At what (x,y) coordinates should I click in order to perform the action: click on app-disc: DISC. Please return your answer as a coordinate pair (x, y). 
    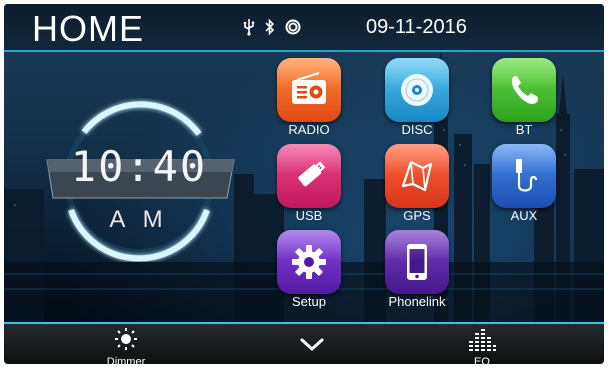
    Looking at the image, I should click on (417, 99).